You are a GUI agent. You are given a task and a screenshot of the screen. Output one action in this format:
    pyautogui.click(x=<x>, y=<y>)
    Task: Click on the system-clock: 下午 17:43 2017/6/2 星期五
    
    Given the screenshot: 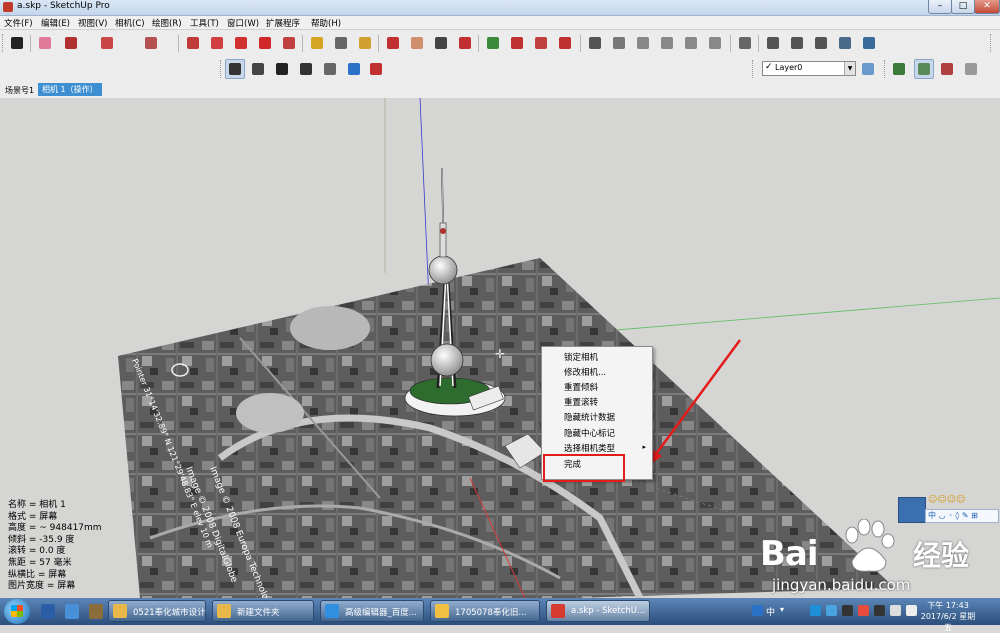 What is the action you would take?
    pyautogui.click(x=948, y=616)
    